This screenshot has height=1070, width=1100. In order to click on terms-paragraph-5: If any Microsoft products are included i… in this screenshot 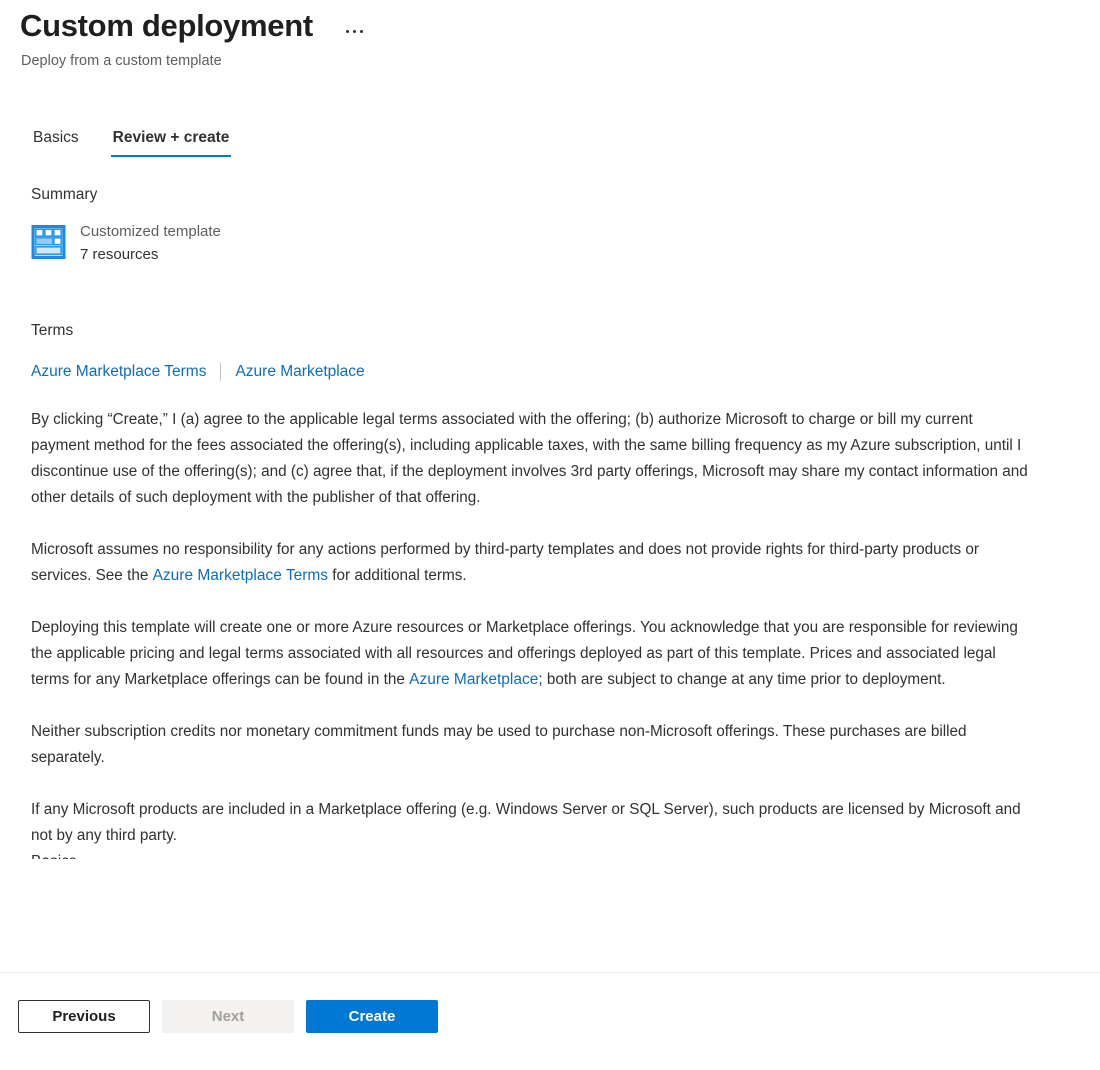, I will do `click(526, 822)`.